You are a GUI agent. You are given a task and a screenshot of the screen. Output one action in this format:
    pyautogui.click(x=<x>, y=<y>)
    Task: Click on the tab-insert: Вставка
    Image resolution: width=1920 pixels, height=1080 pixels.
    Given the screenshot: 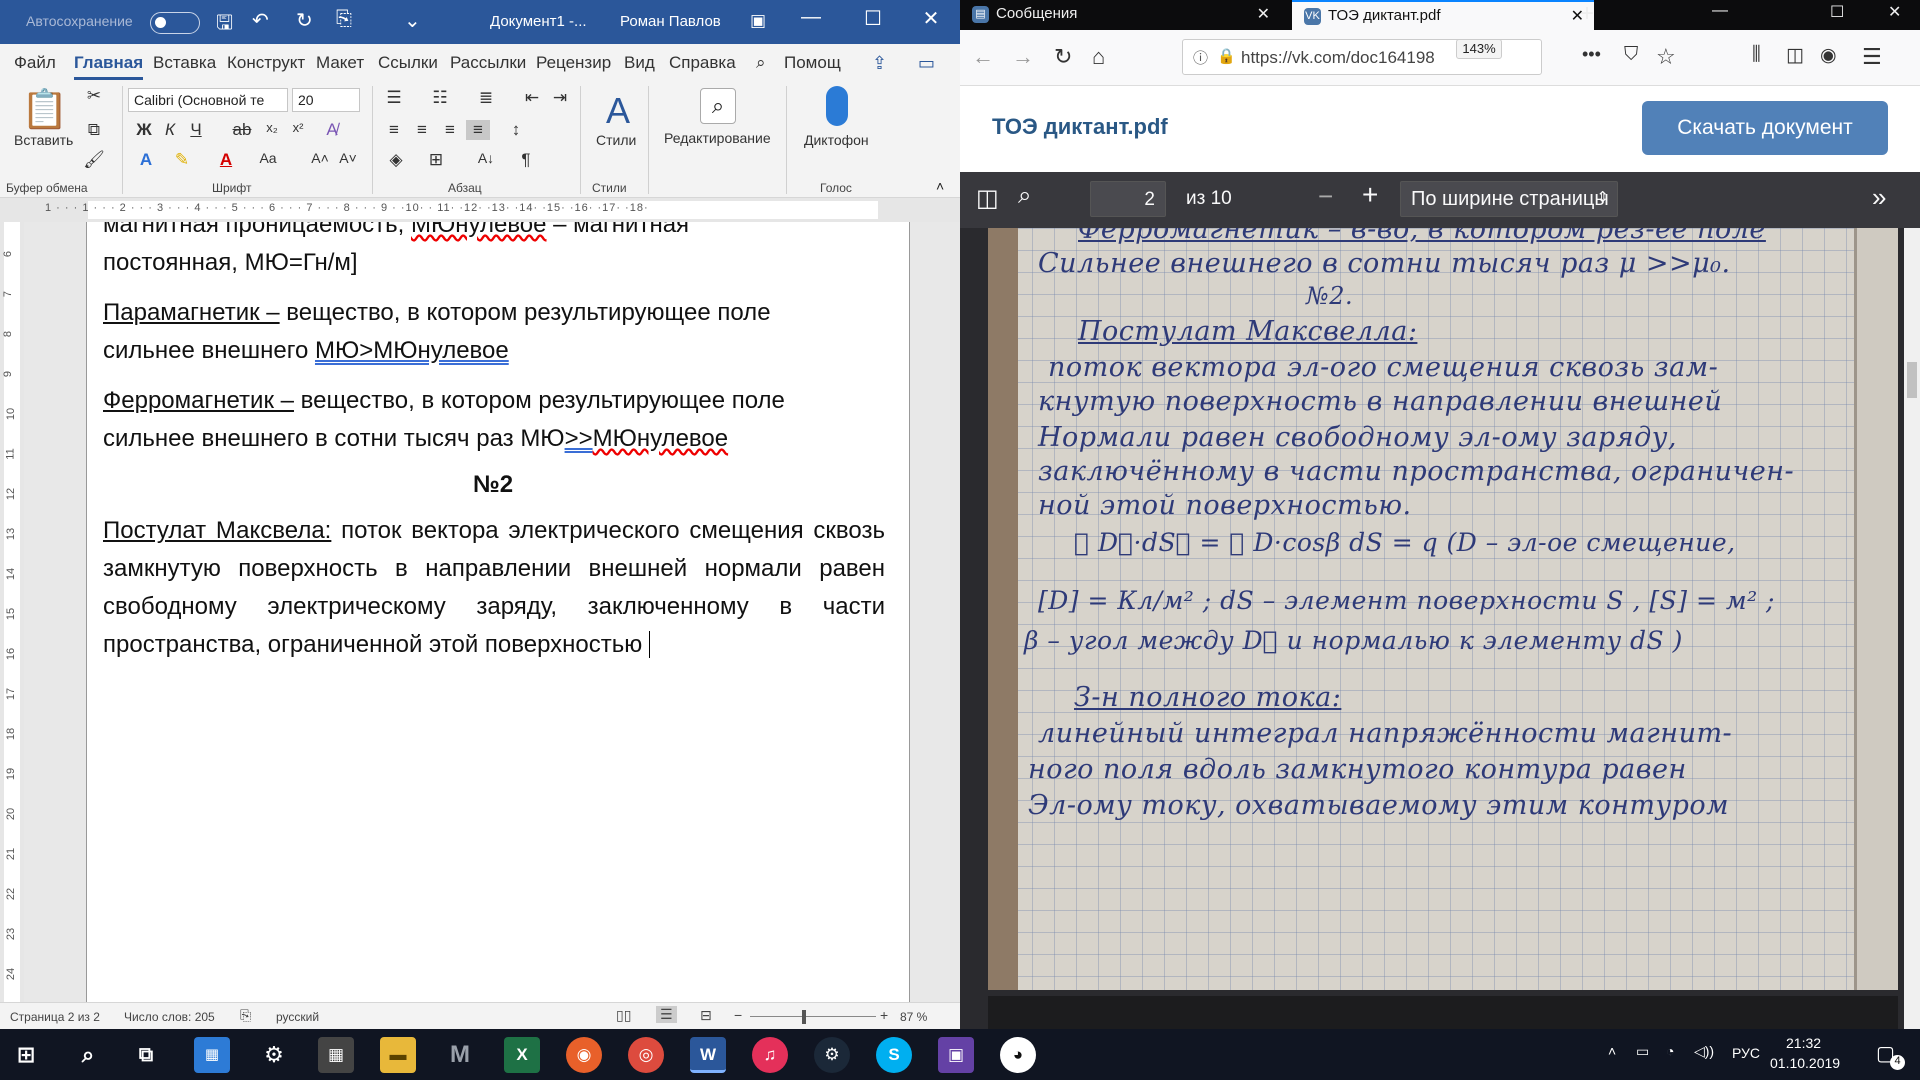 What is the action you would take?
    pyautogui.click(x=184, y=63)
    